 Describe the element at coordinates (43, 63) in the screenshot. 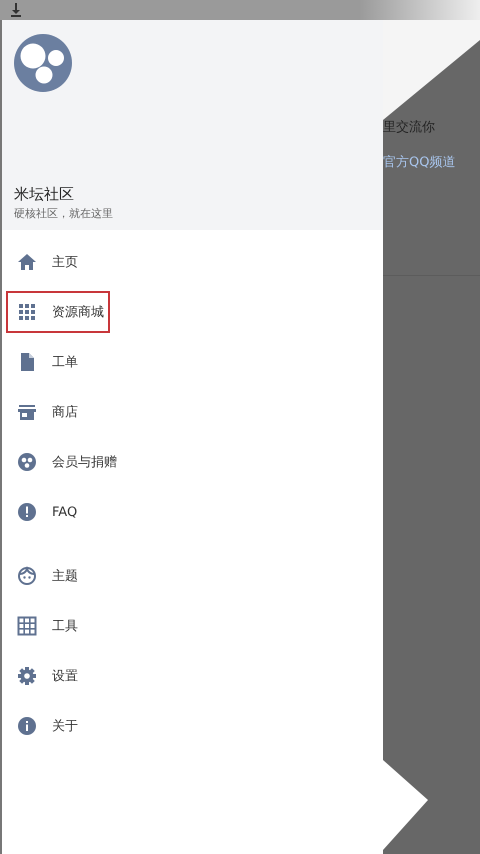

I see `logo-icon` at that location.